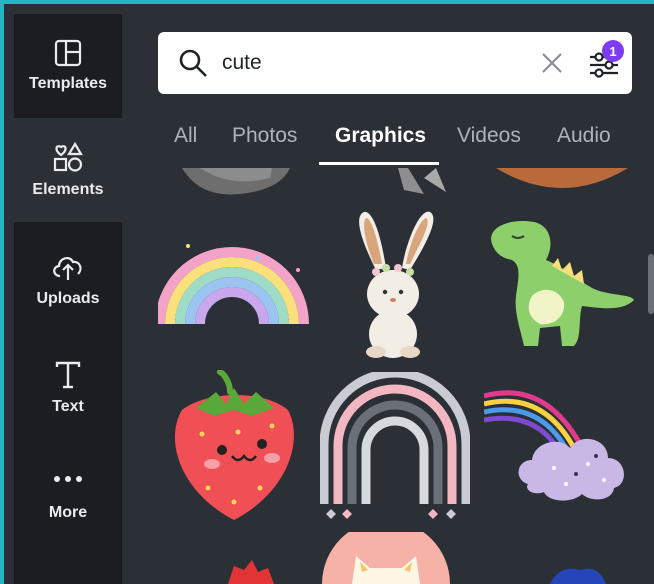 The height and width of the screenshot is (584, 654). Describe the element at coordinates (68, 156) in the screenshot. I see `elements-icon` at that location.